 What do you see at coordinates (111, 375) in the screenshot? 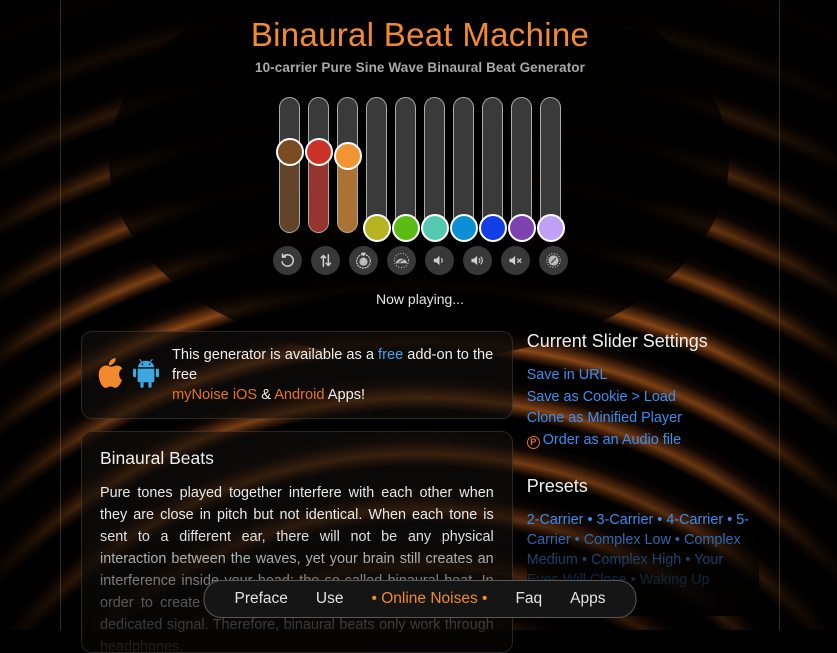
I see `apple-logo-icon` at bounding box center [111, 375].